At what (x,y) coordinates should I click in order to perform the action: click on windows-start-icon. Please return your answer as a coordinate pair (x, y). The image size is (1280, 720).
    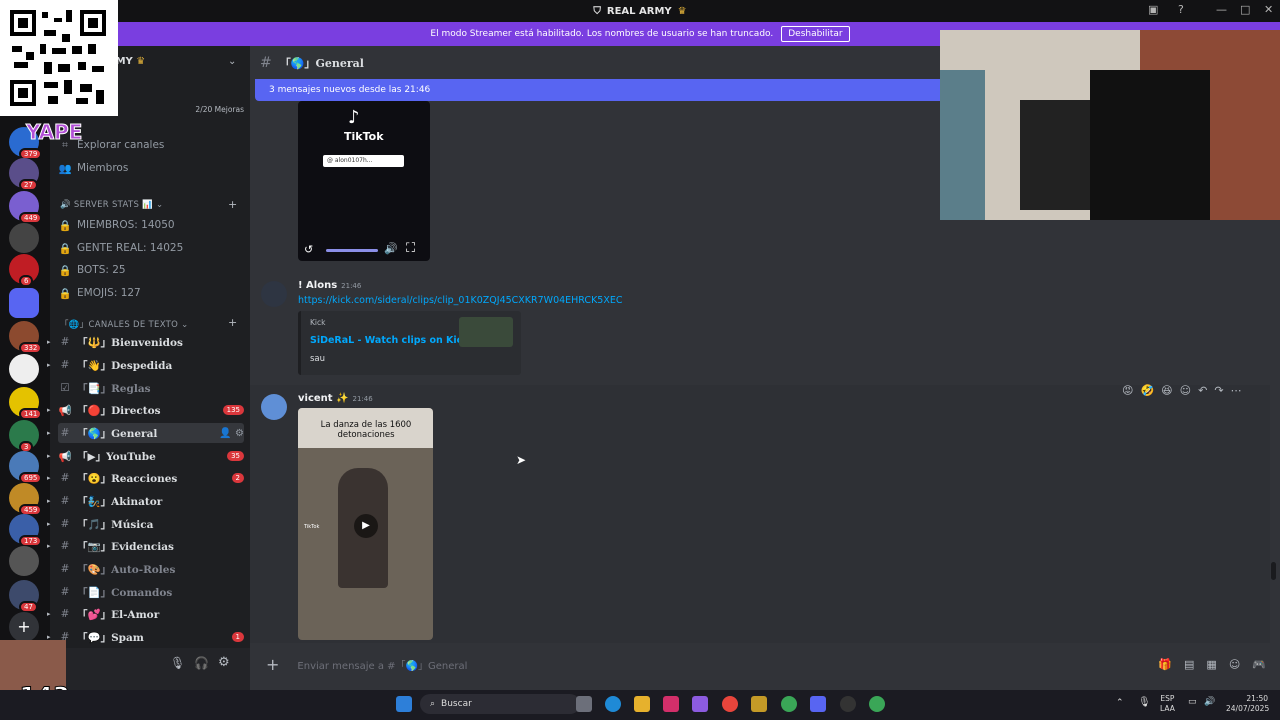
    Looking at the image, I should click on (404, 704).